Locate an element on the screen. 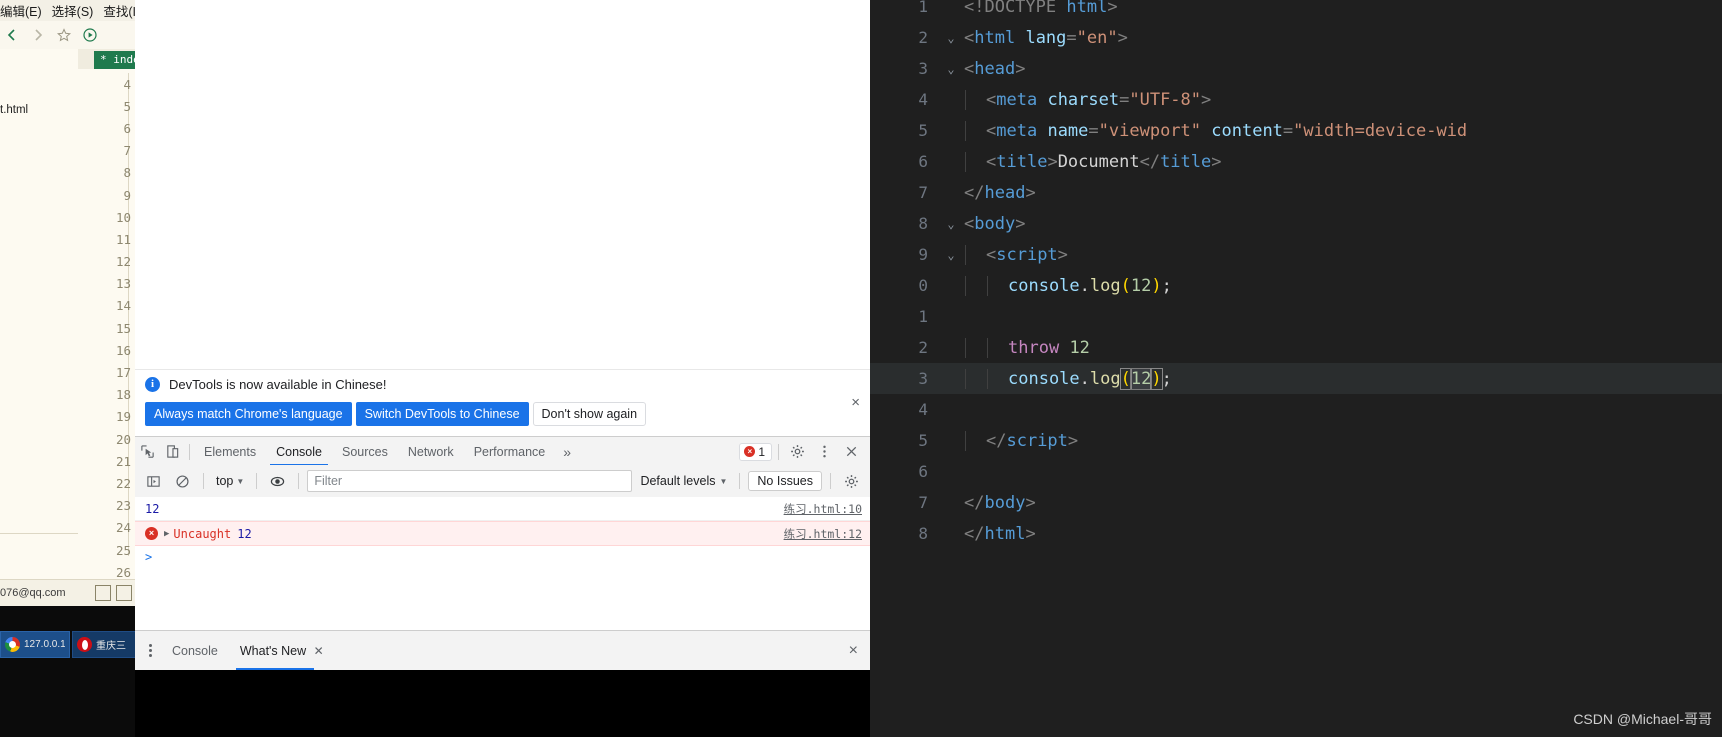  console-log-row: 12 练习.html:10 is located at coordinates (502, 509).